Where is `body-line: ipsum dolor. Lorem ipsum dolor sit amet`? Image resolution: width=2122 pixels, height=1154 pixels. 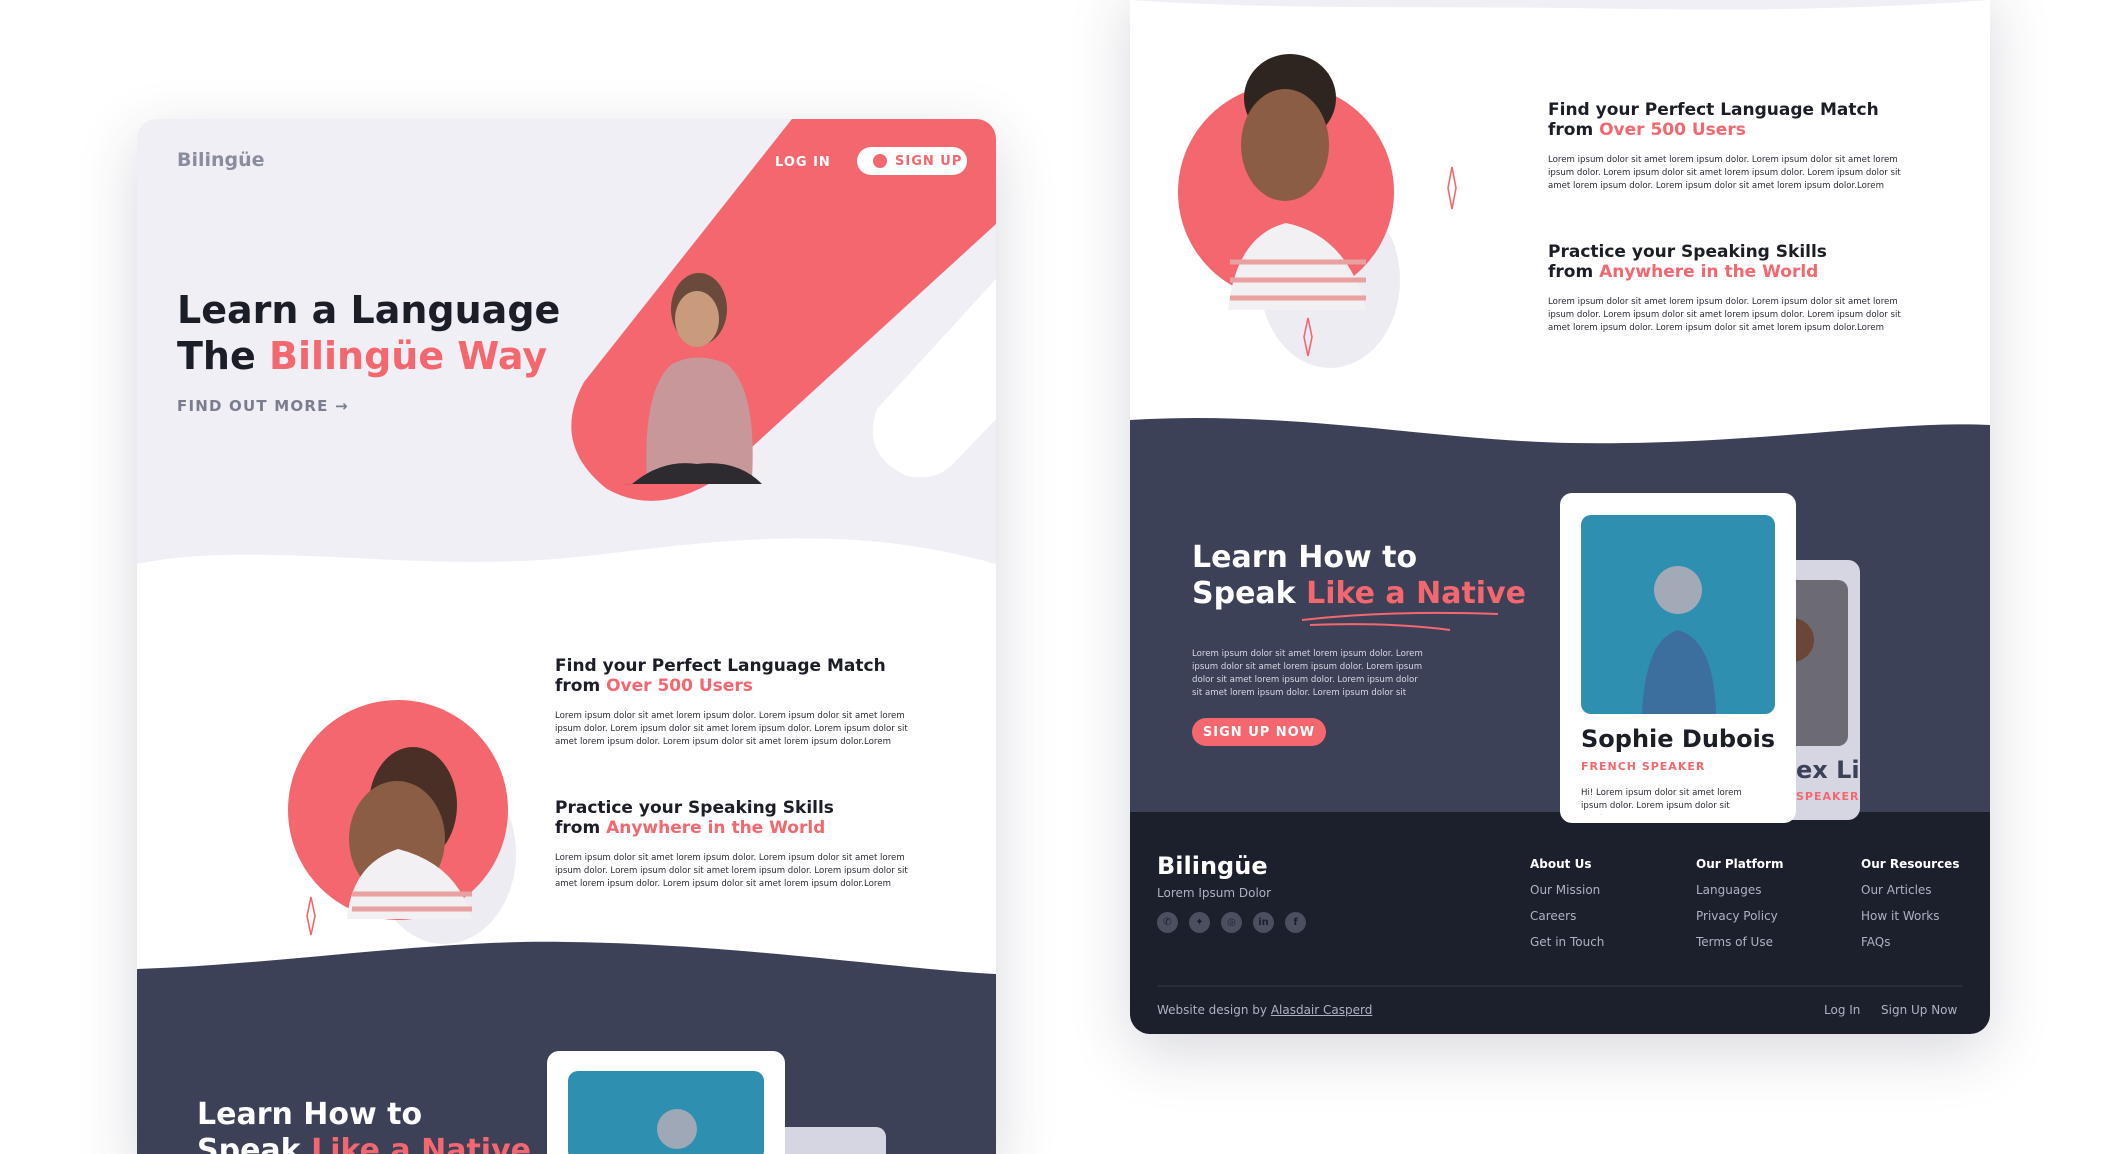 body-line: ipsum dolor. Lorem ipsum dolor sit amet is located at coordinates (1655, 808).